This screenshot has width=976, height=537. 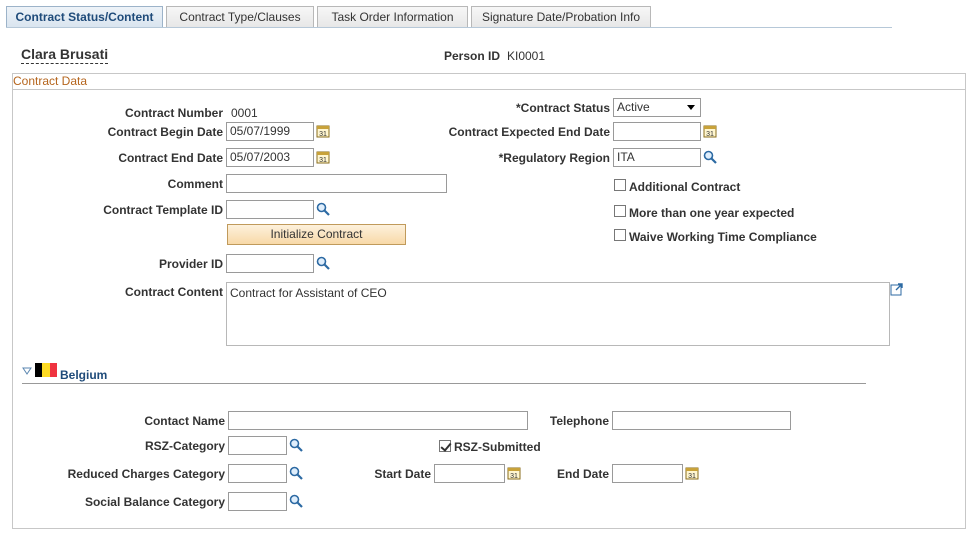 I want to click on belgium-flag-icon, so click(x=46, y=370).